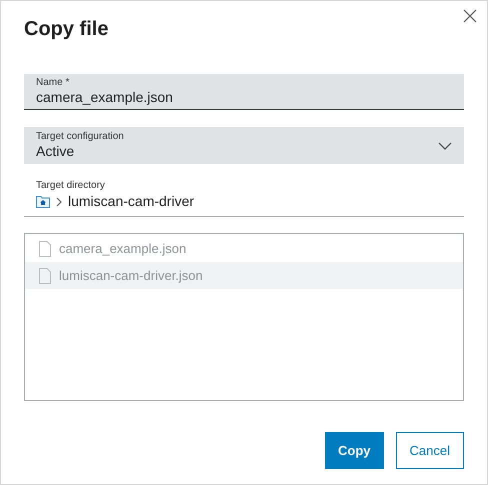 The width and height of the screenshot is (488, 485). I want to click on home-folder-icon, so click(43, 202).